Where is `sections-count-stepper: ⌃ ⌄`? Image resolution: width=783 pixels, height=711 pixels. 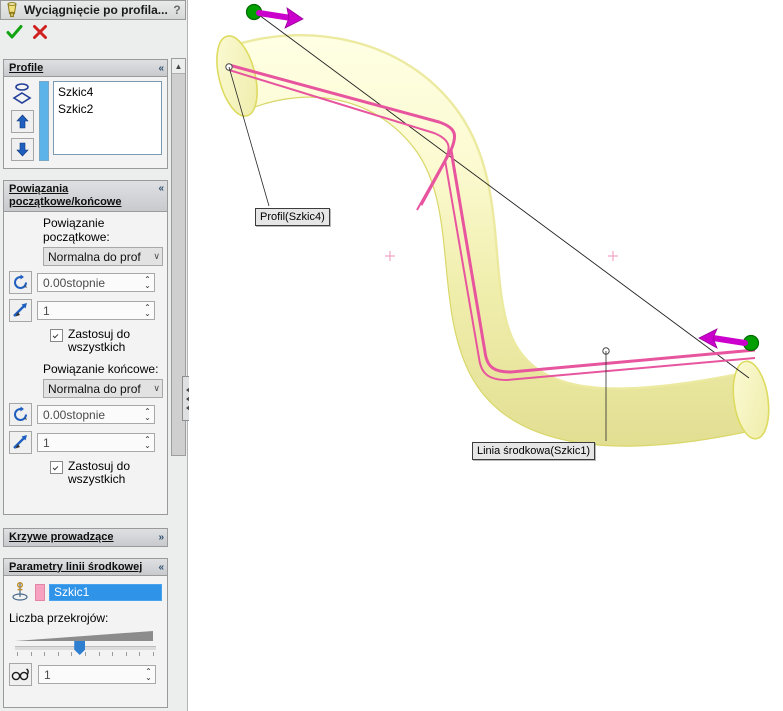
sections-count-stepper: ⌃ ⌄ is located at coordinates (148, 674).